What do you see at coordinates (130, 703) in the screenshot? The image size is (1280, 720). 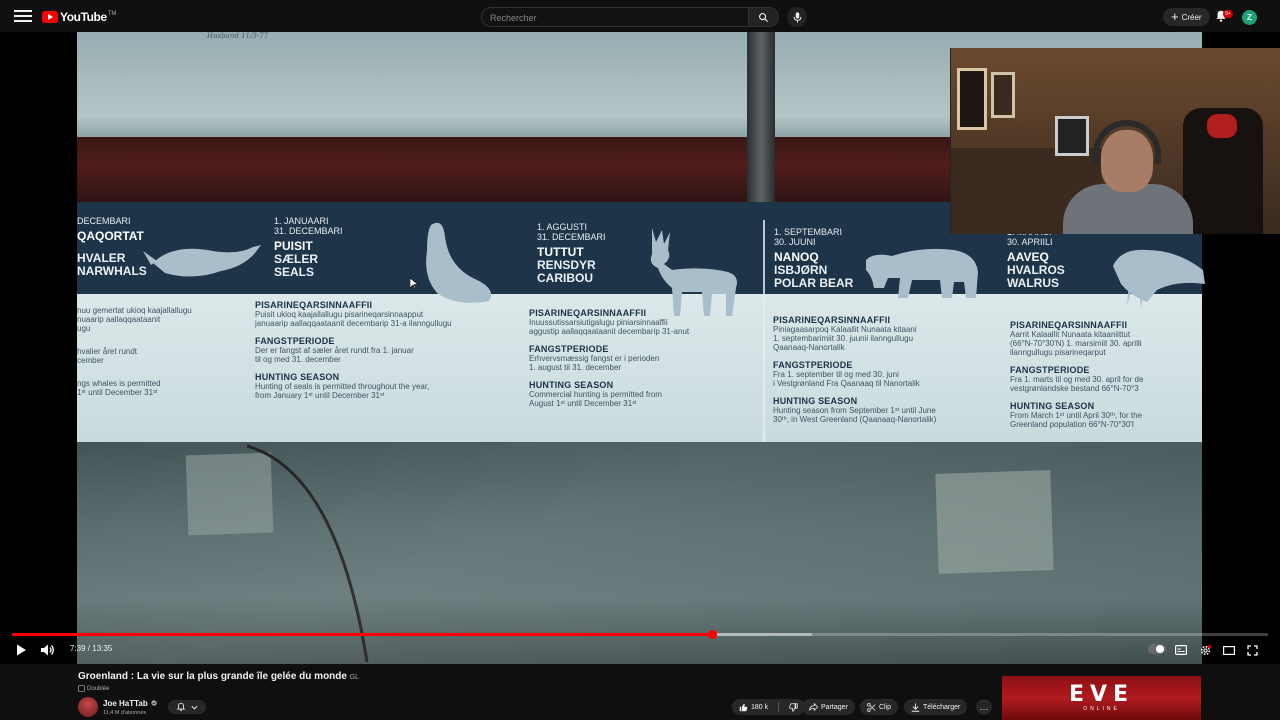 I see `channel-name: Joe HaTTab` at bounding box center [130, 703].